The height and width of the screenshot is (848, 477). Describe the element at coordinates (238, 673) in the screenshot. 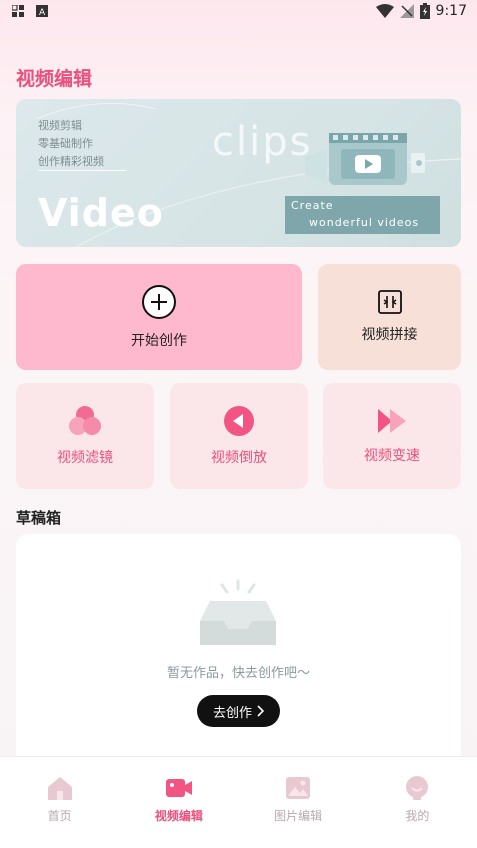

I see `empty-drafts-text: 暂无作品，快去创作吧～` at that location.